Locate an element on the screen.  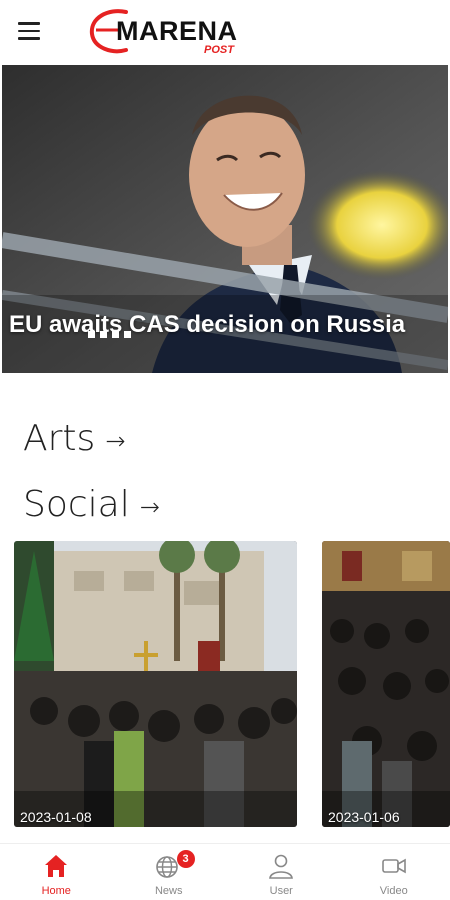
user-icon is located at coordinates (281, 866).